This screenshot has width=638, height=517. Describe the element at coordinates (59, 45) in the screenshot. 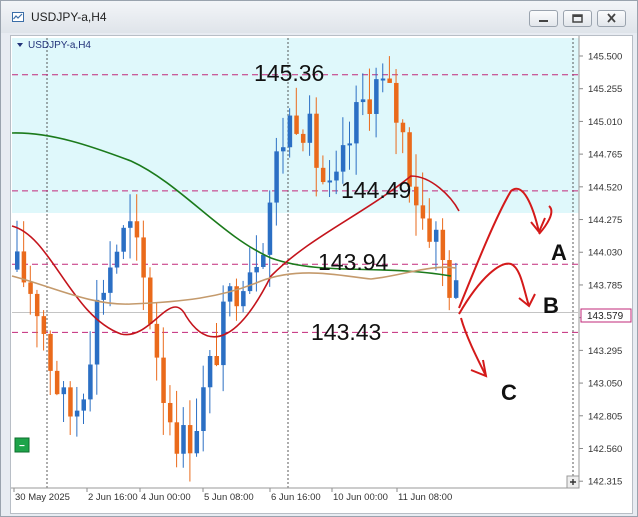

I see `symbol-label: USDJPY-a,H4` at that location.